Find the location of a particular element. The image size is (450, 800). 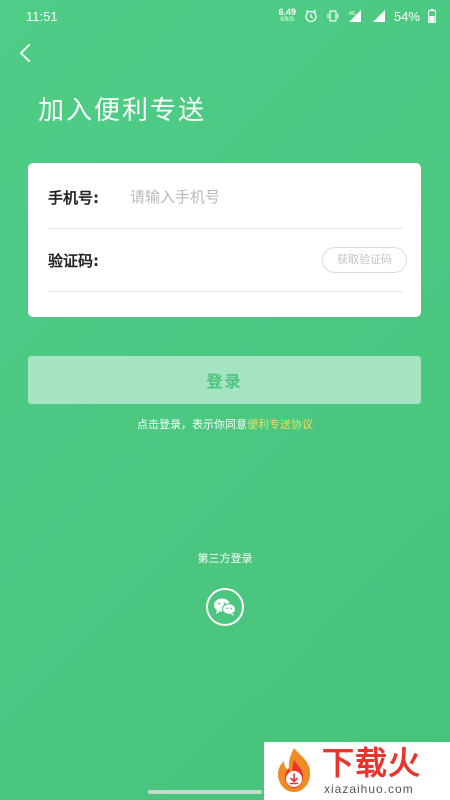

phone-row: 手机号: is located at coordinates (225, 197).